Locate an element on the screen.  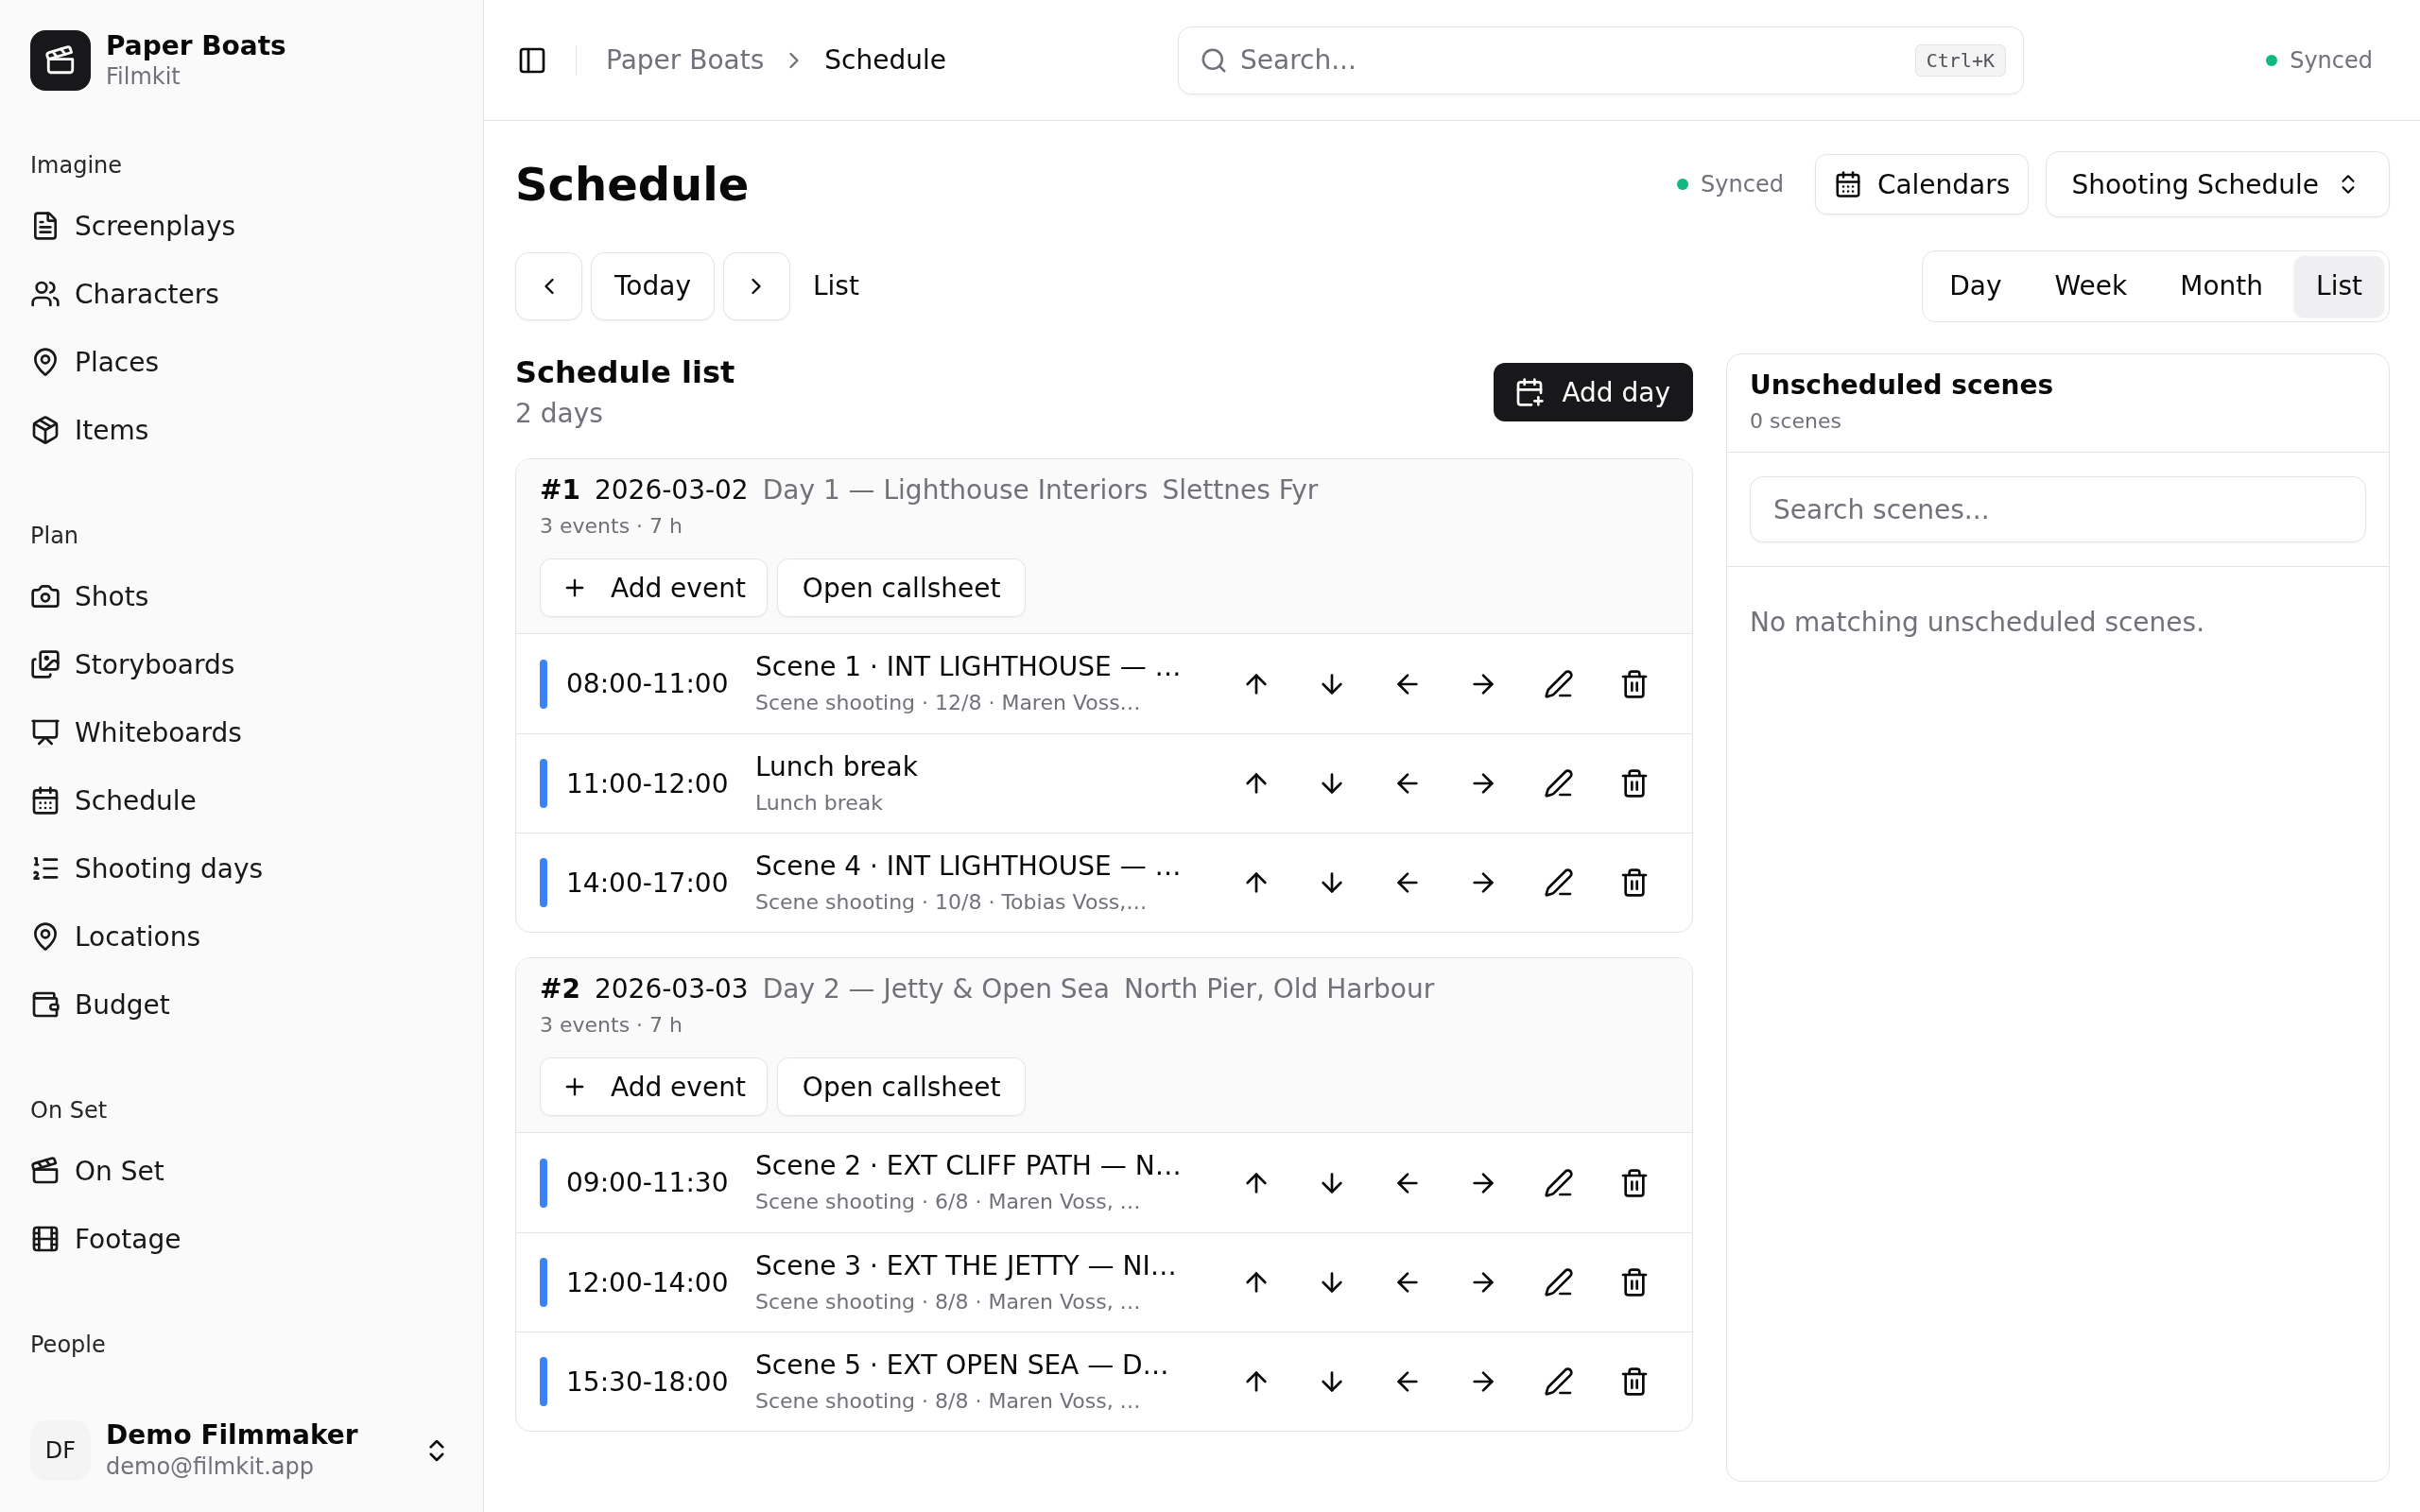
nav-item: Items is located at coordinates (89, 430).